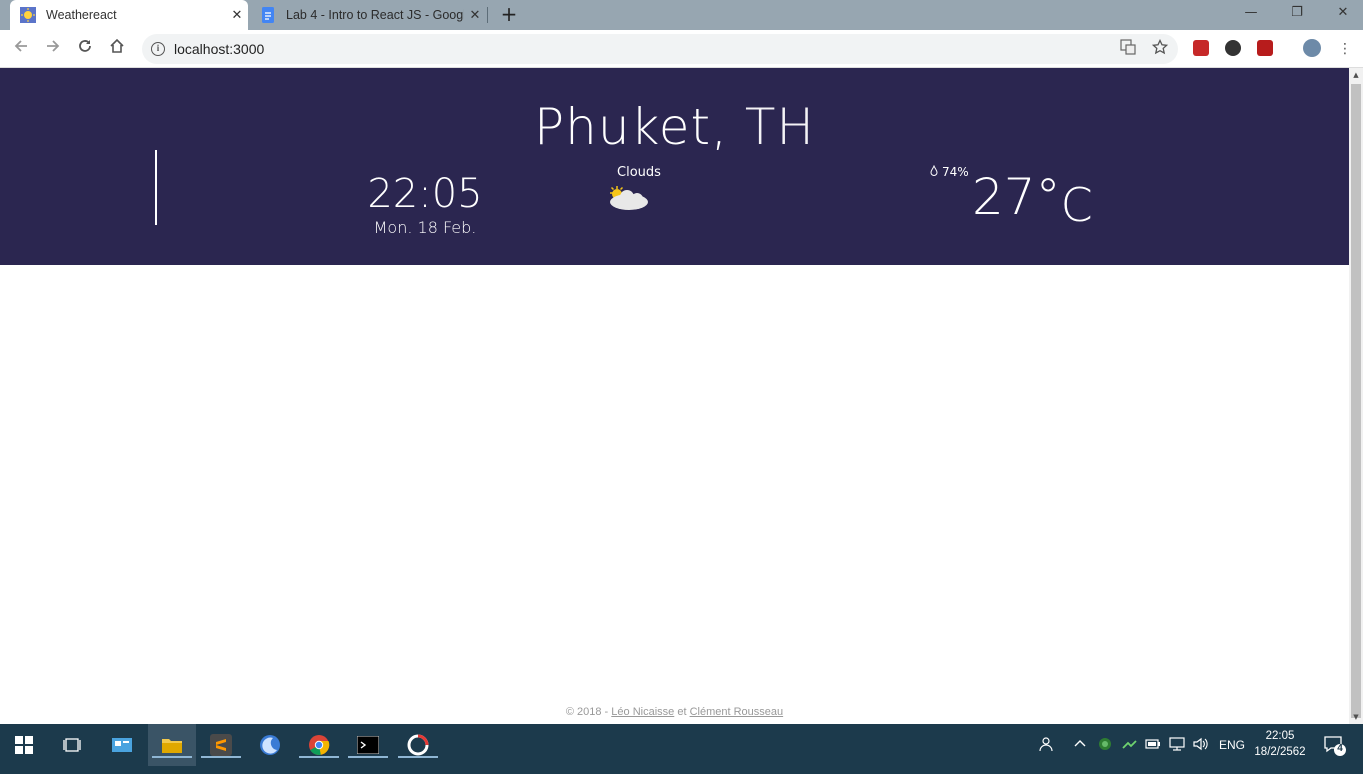 Image resolution: width=1363 pixels, height=774 pixels. I want to click on browser-toolbar: i localhost:3000 ⋮, so click(681, 49).